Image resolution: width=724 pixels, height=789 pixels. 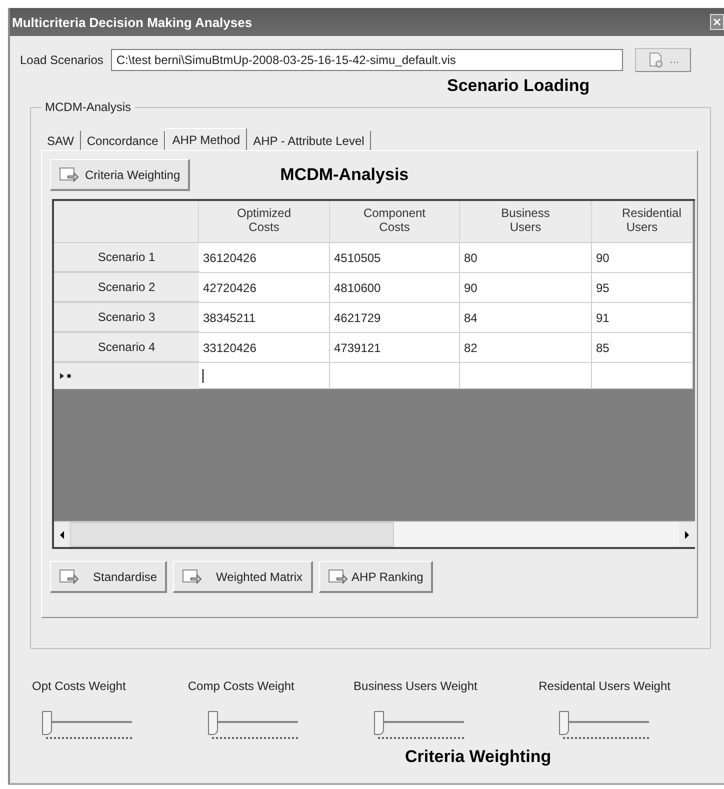 What do you see at coordinates (61, 140) in the screenshot?
I see `tab: SAW` at bounding box center [61, 140].